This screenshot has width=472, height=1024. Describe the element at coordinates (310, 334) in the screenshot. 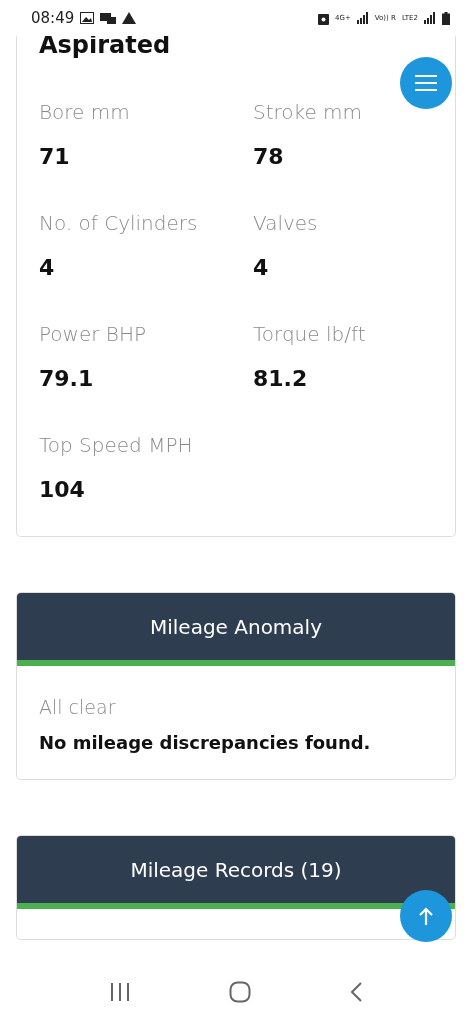

I see `spec-label: Torque lb/ft` at that location.